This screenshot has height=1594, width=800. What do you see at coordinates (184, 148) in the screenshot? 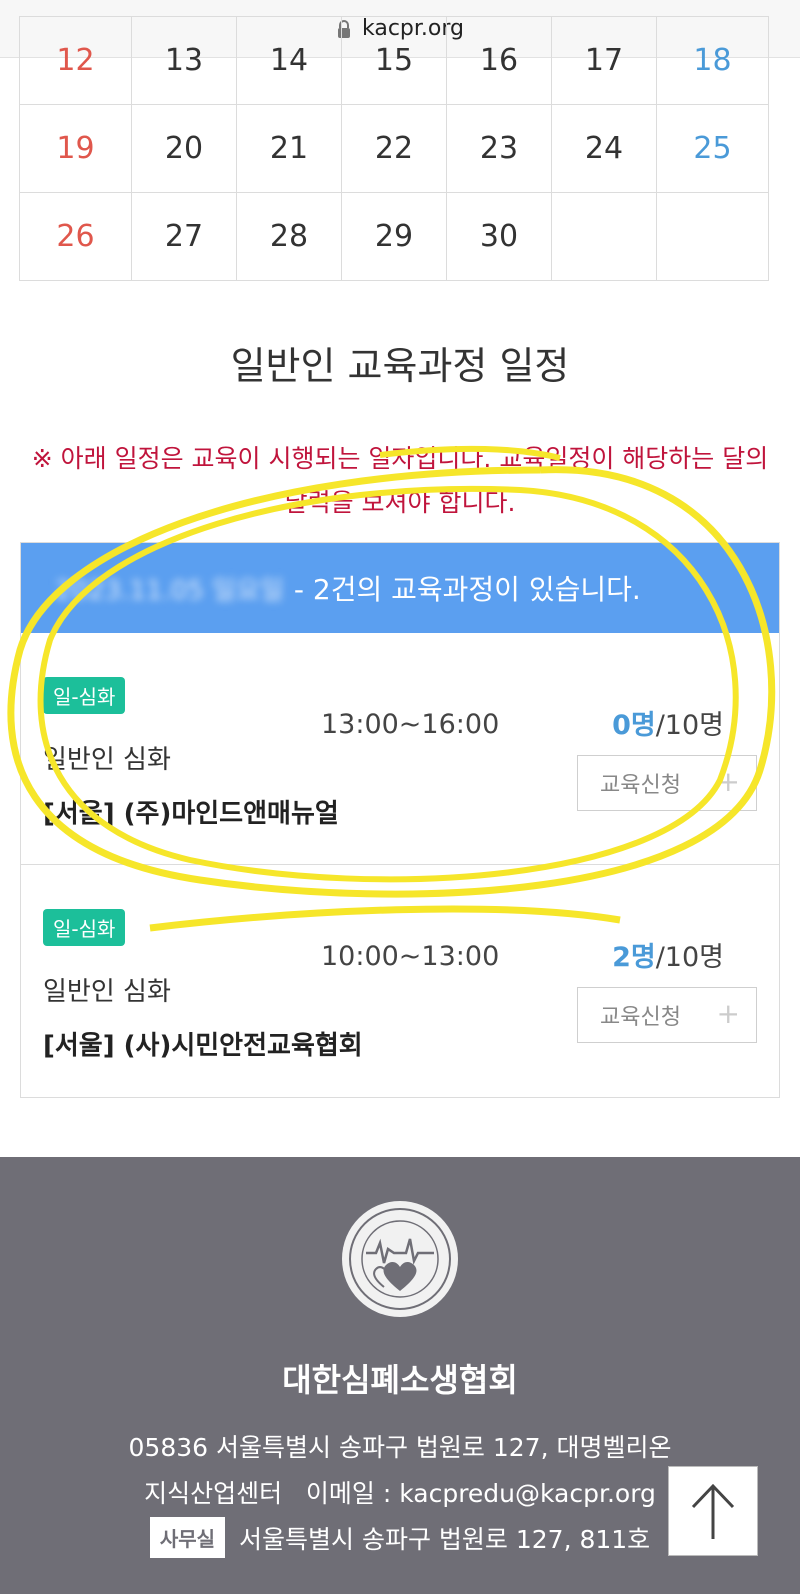
I see `calendar-day: 20` at bounding box center [184, 148].